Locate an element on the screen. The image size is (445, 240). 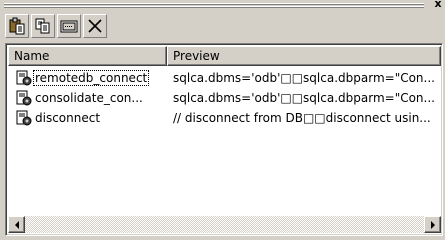
script-name: disconnect is located at coordinates (68, 118).